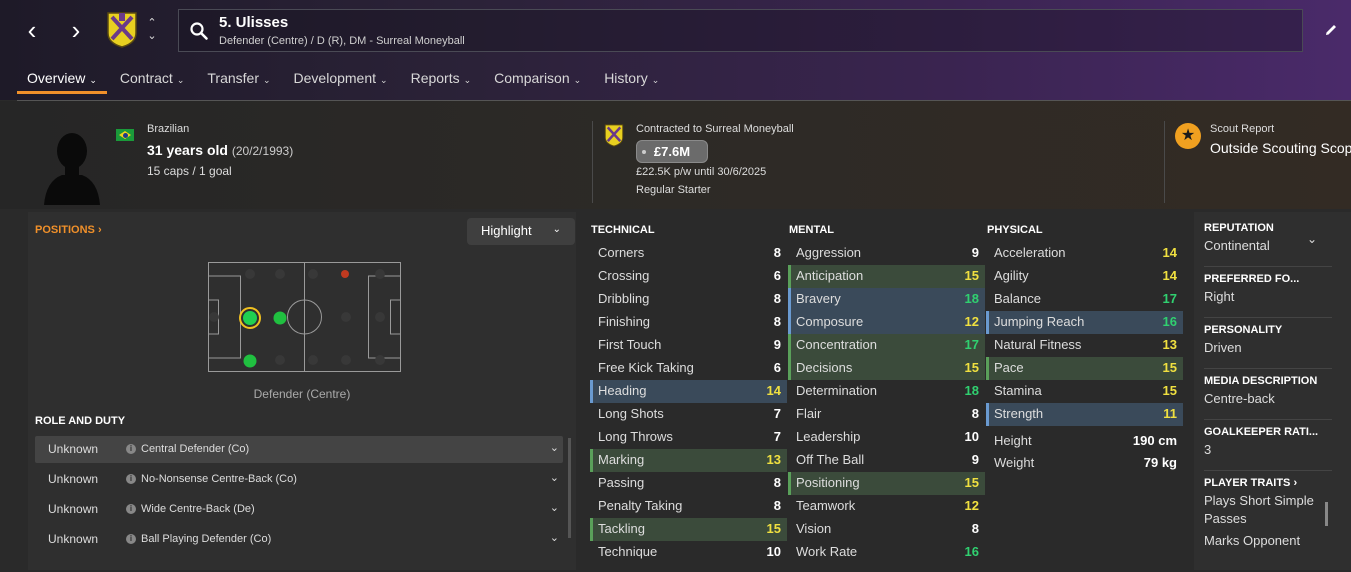 The width and height of the screenshot is (1351, 572). Describe the element at coordinates (73, 449) in the screenshot. I see `role-ability: Unknown` at that location.